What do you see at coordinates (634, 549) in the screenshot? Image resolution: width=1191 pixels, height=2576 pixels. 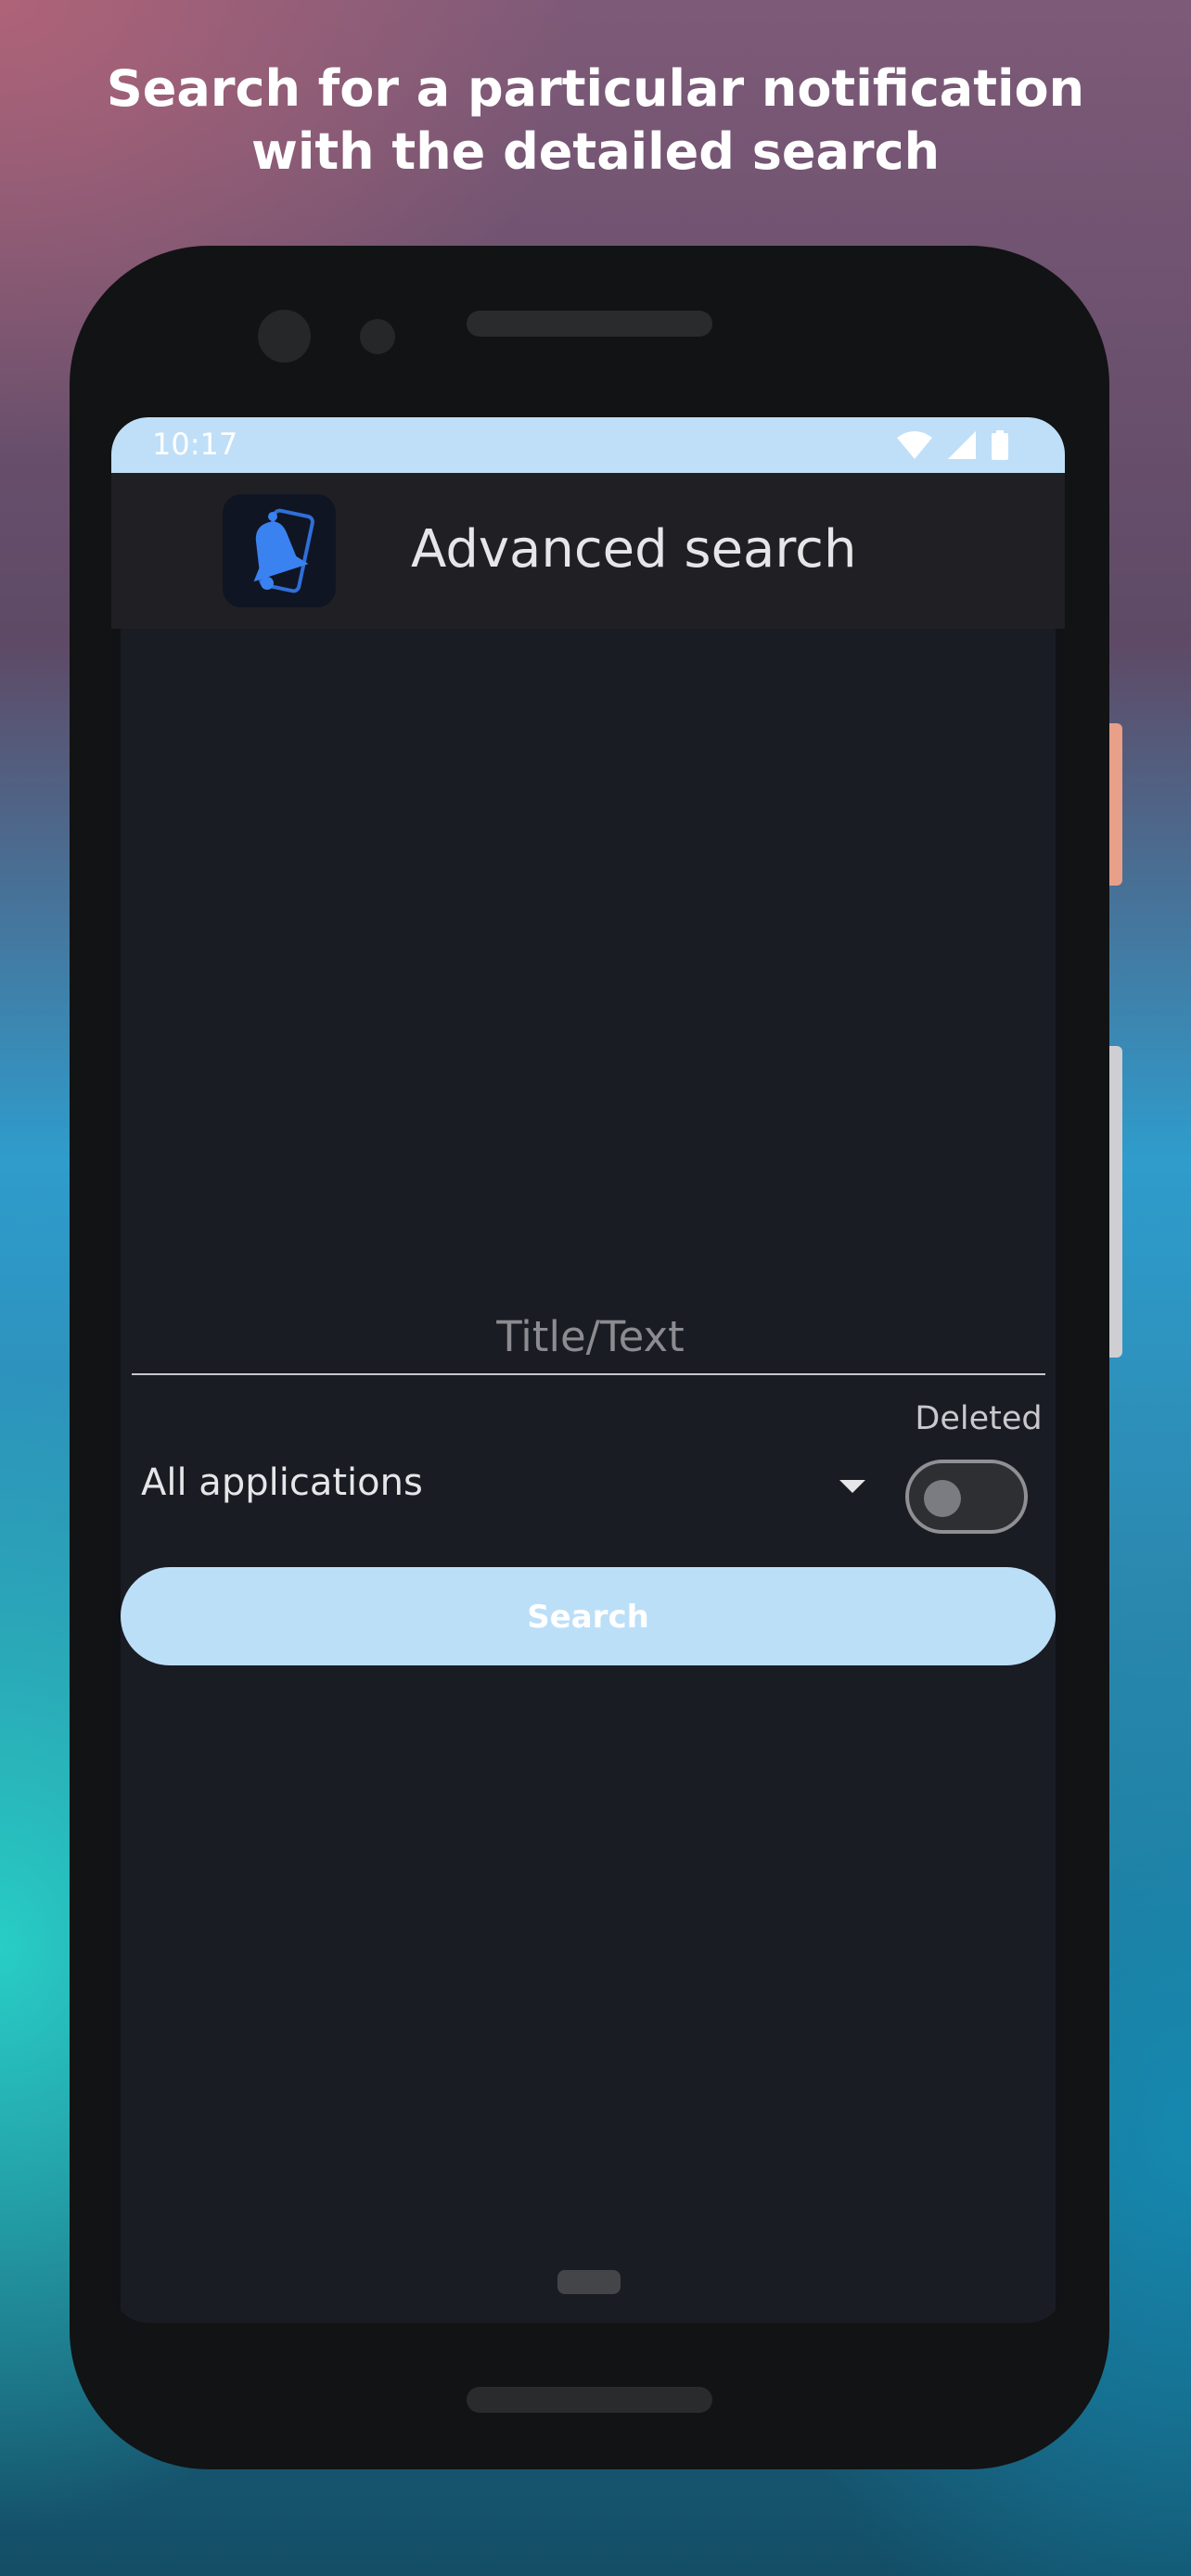 I see `page-title: Advanced search` at bounding box center [634, 549].